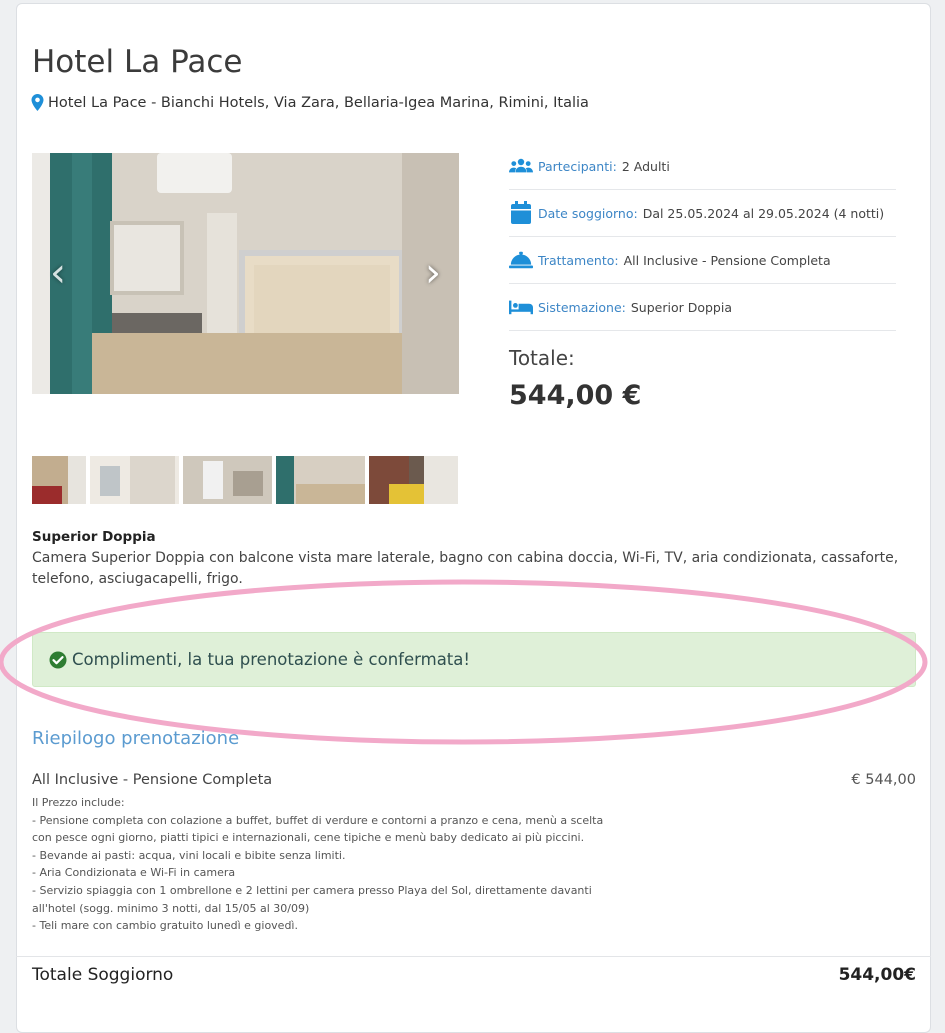 The height and width of the screenshot is (1033, 945). I want to click on dates-label: Date soggiorno:, so click(588, 213).